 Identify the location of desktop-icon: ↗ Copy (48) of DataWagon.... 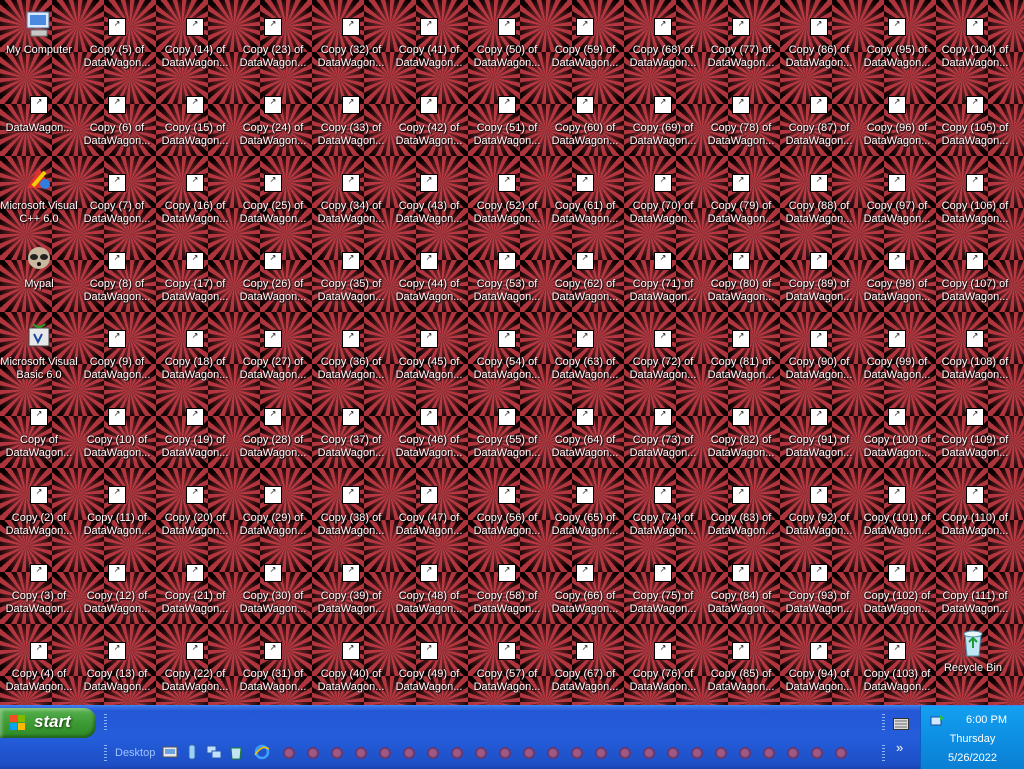
(429, 587).